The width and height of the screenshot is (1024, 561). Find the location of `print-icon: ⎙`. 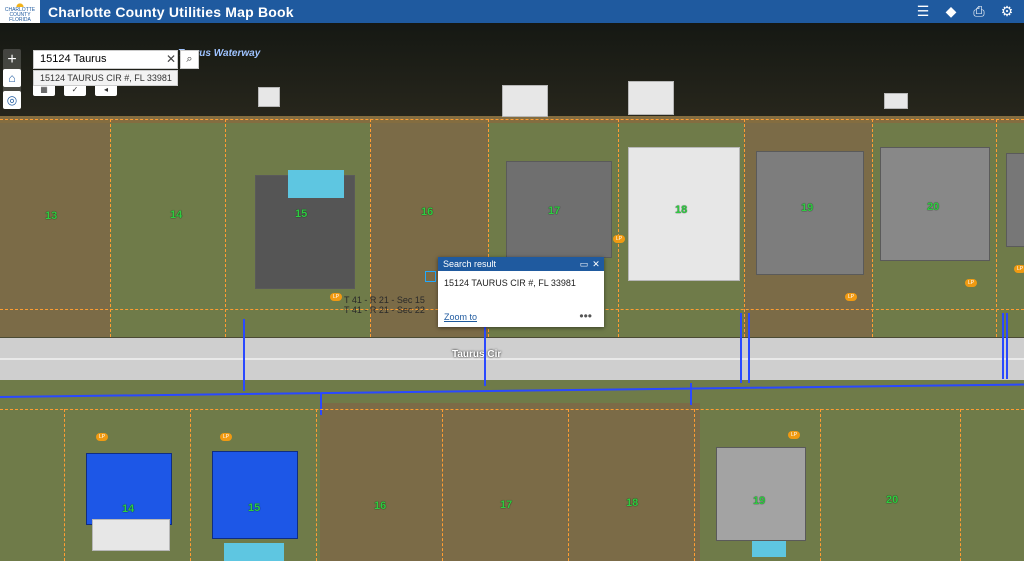

print-icon: ⎙ is located at coordinates (979, 11).